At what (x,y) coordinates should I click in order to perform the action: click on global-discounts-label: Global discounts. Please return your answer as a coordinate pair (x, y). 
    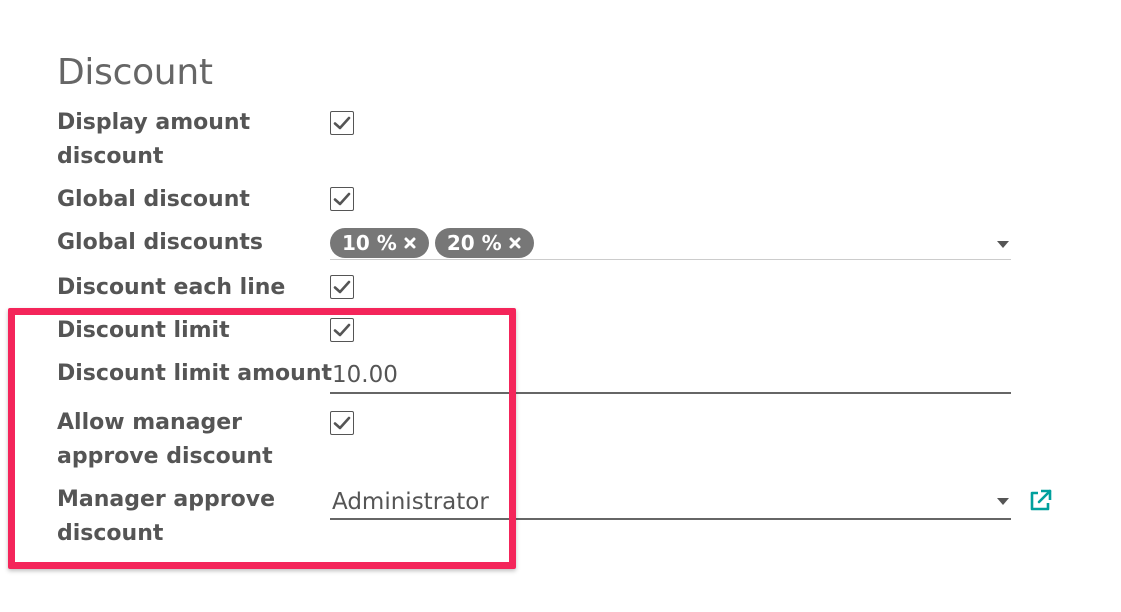
    Looking at the image, I should click on (160, 242).